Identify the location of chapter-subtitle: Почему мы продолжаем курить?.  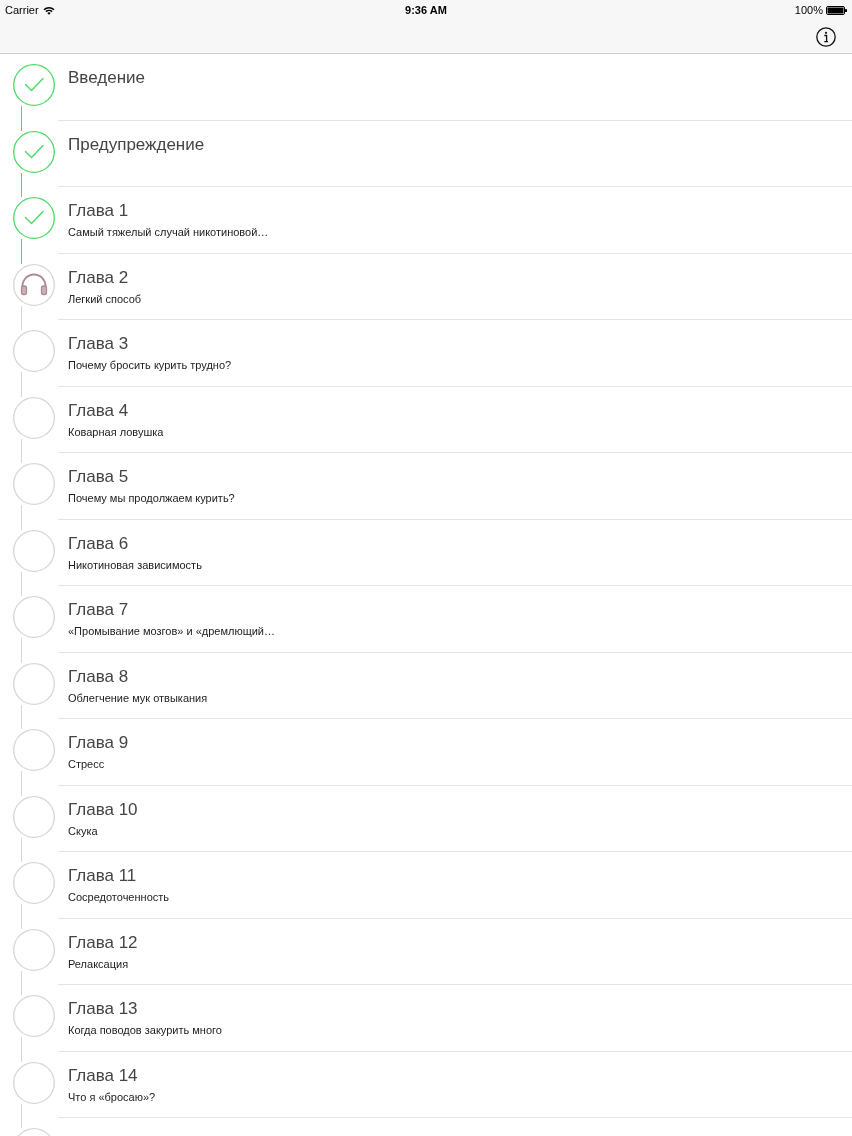
(151, 498).